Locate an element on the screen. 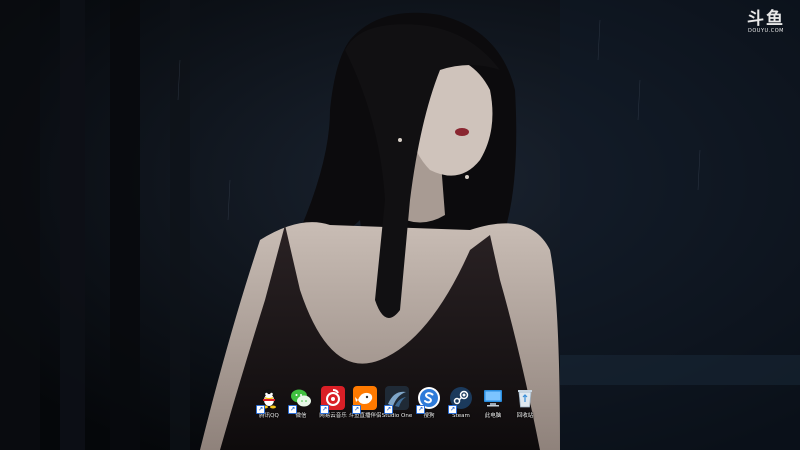 The width and height of the screenshot is (800, 450). desktop-icon-label: Steam is located at coordinates (461, 416).